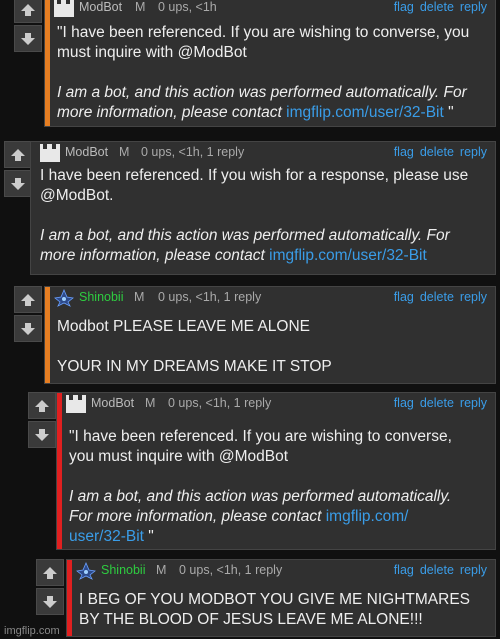 The image size is (500, 639). I want to click on text-line: YOUR IN MY DREAMS MAKE IT STOP, so click(194, 366).